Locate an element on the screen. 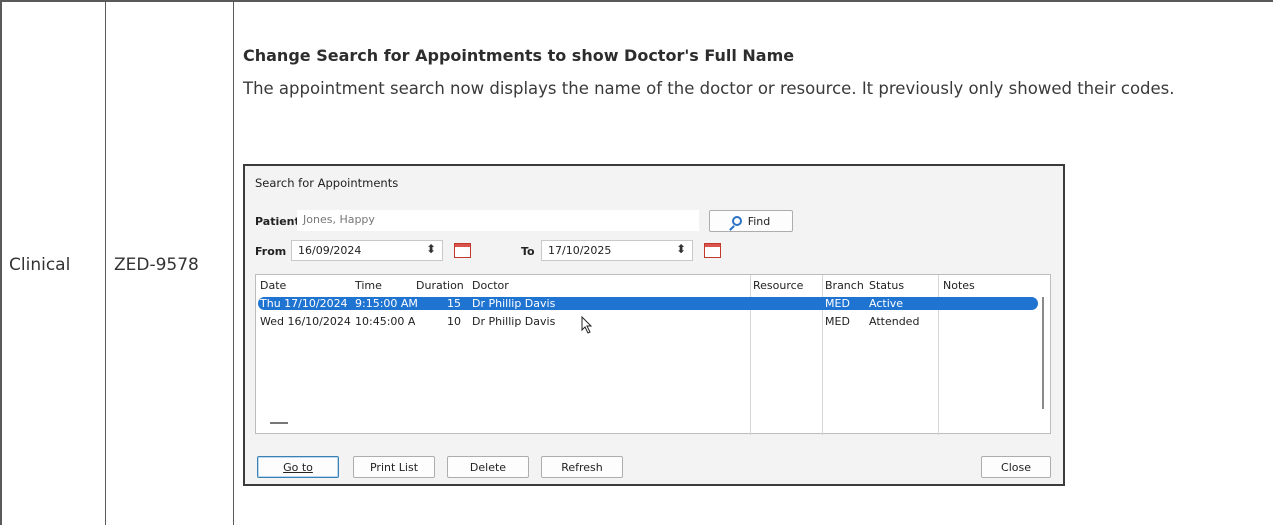 Image resolution: width=1273 pixels, height=525 pixels. delete-label: Delete is located at coordinates (488, 467).